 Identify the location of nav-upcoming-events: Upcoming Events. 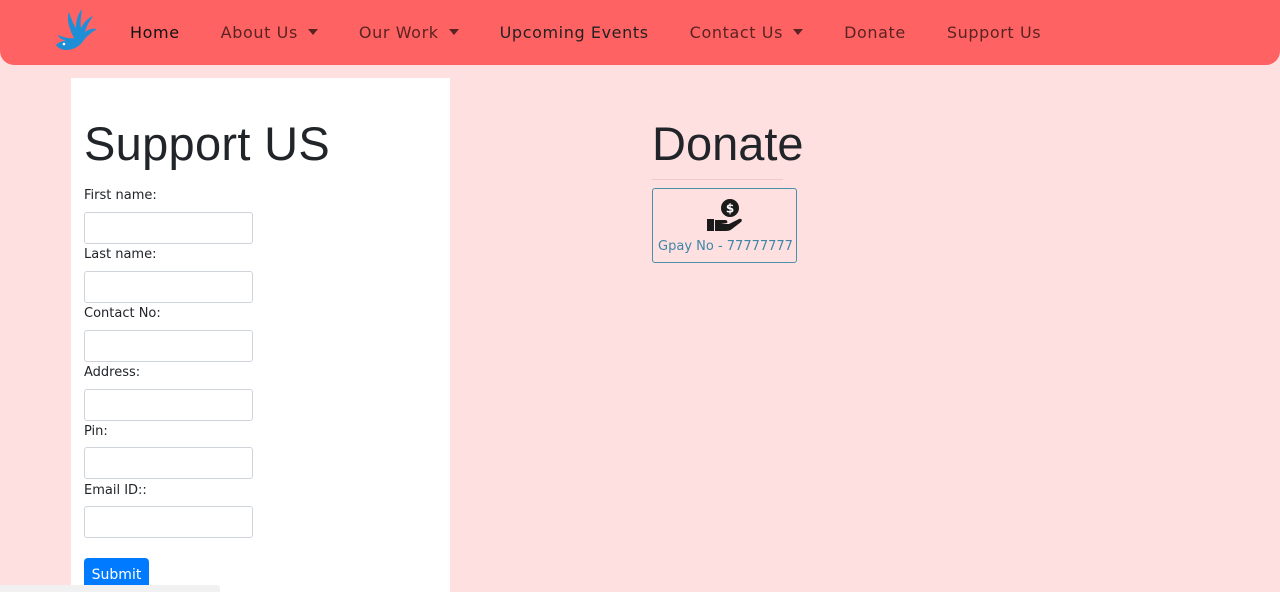
(574, 32).